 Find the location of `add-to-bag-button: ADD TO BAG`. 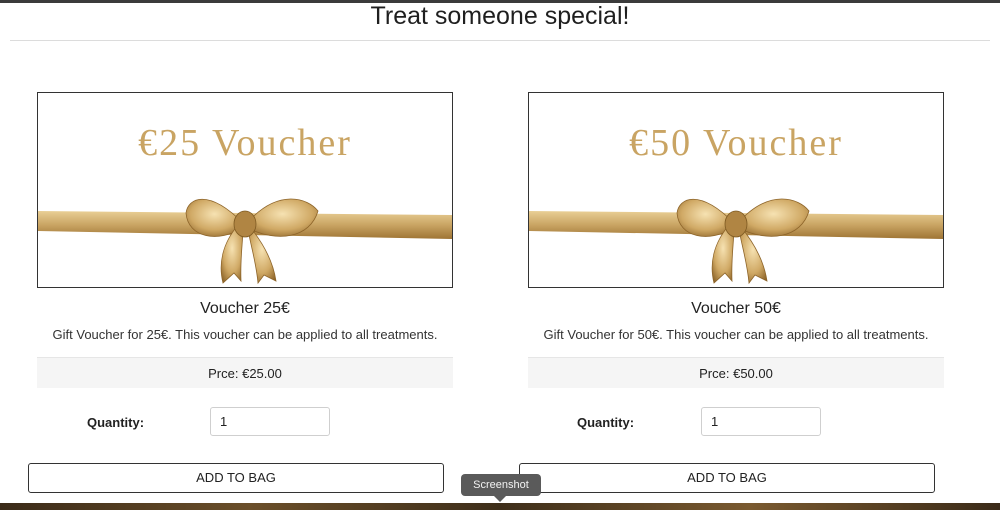

add-to-bag-button: ADD TO BAG is located at coordinates (727, 478).